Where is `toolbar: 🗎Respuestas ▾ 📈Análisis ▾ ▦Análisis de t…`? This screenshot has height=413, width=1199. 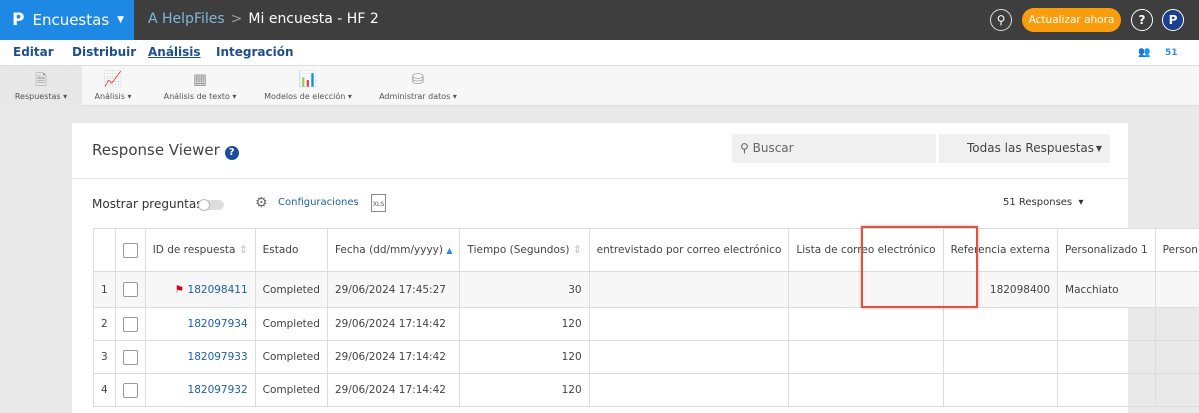 toolbar: 🗎Respuestas ▾ 📈Análisis ▾ ▦Análisis de t… is located at coordinates (599, 86).